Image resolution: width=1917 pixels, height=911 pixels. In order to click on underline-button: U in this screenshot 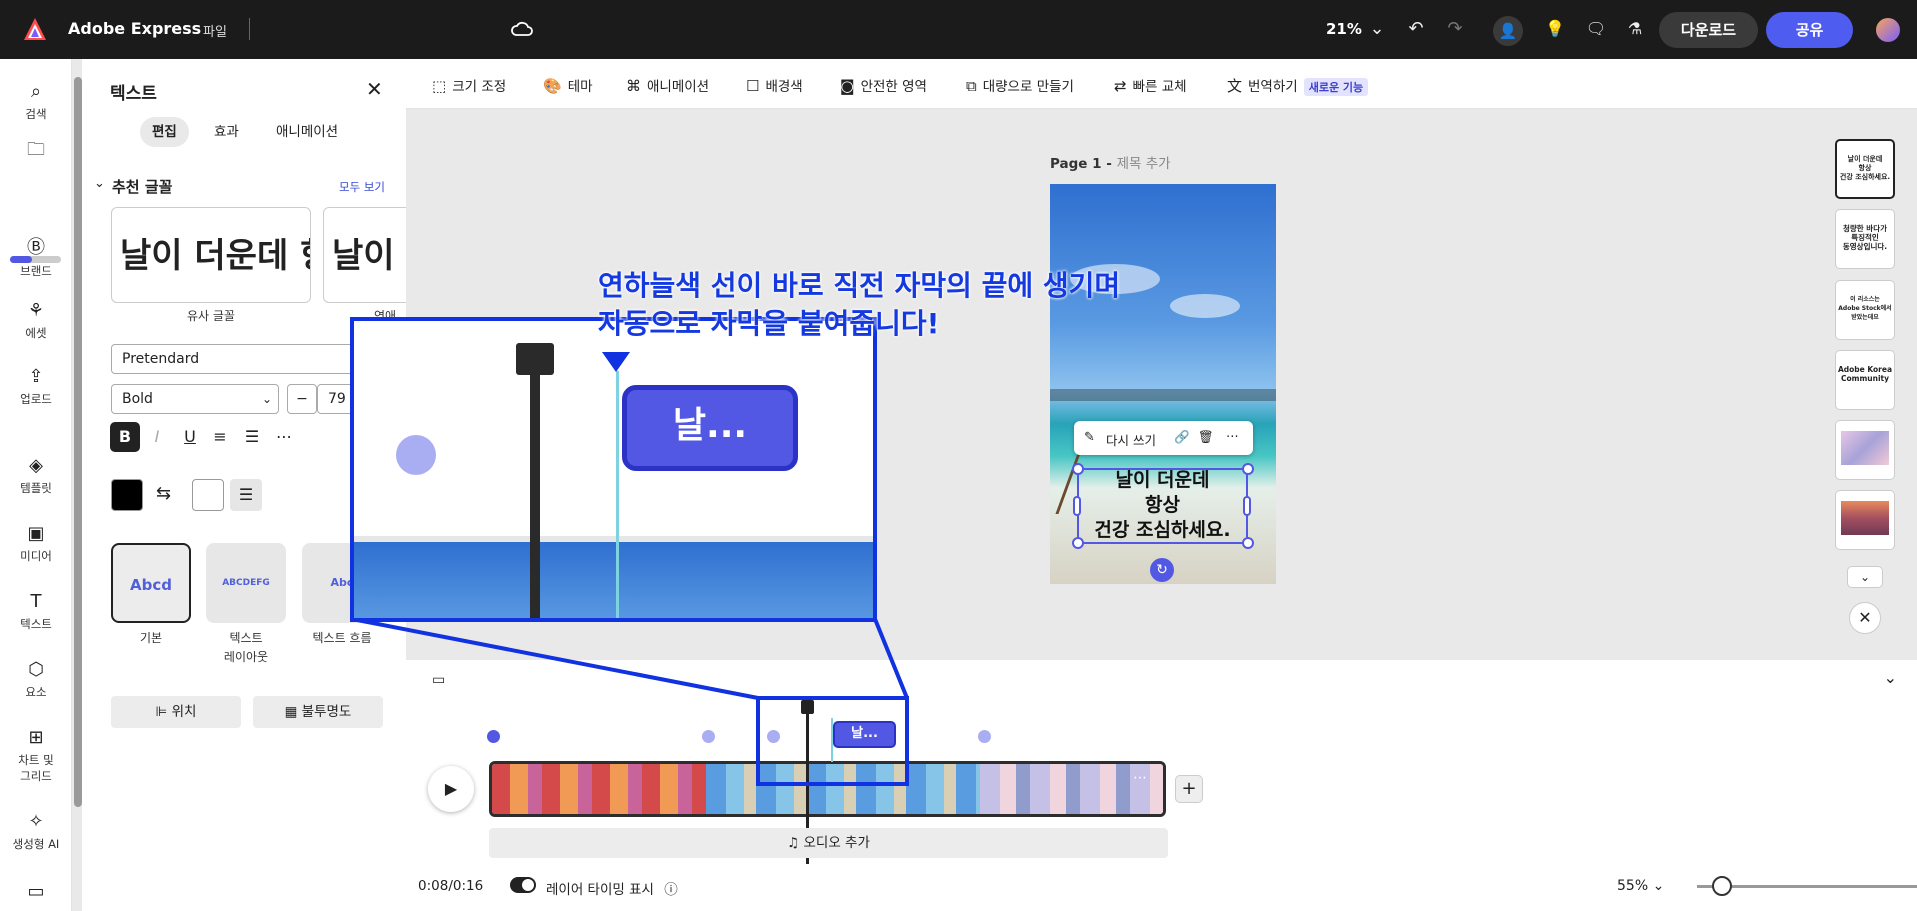, I will do `click(190, 437)`.